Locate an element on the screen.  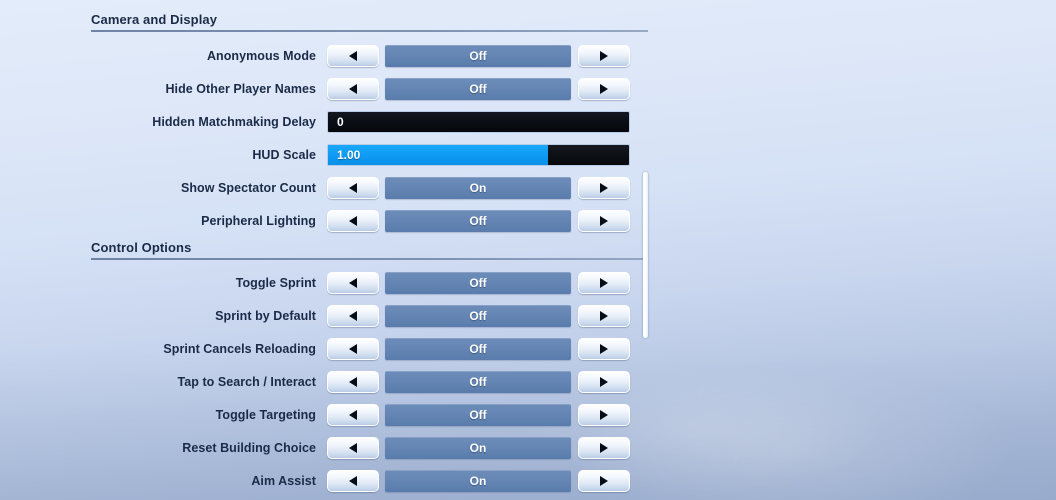
setting-row-aim-assist: Aim Assist On is located at coordinates (330, 481).